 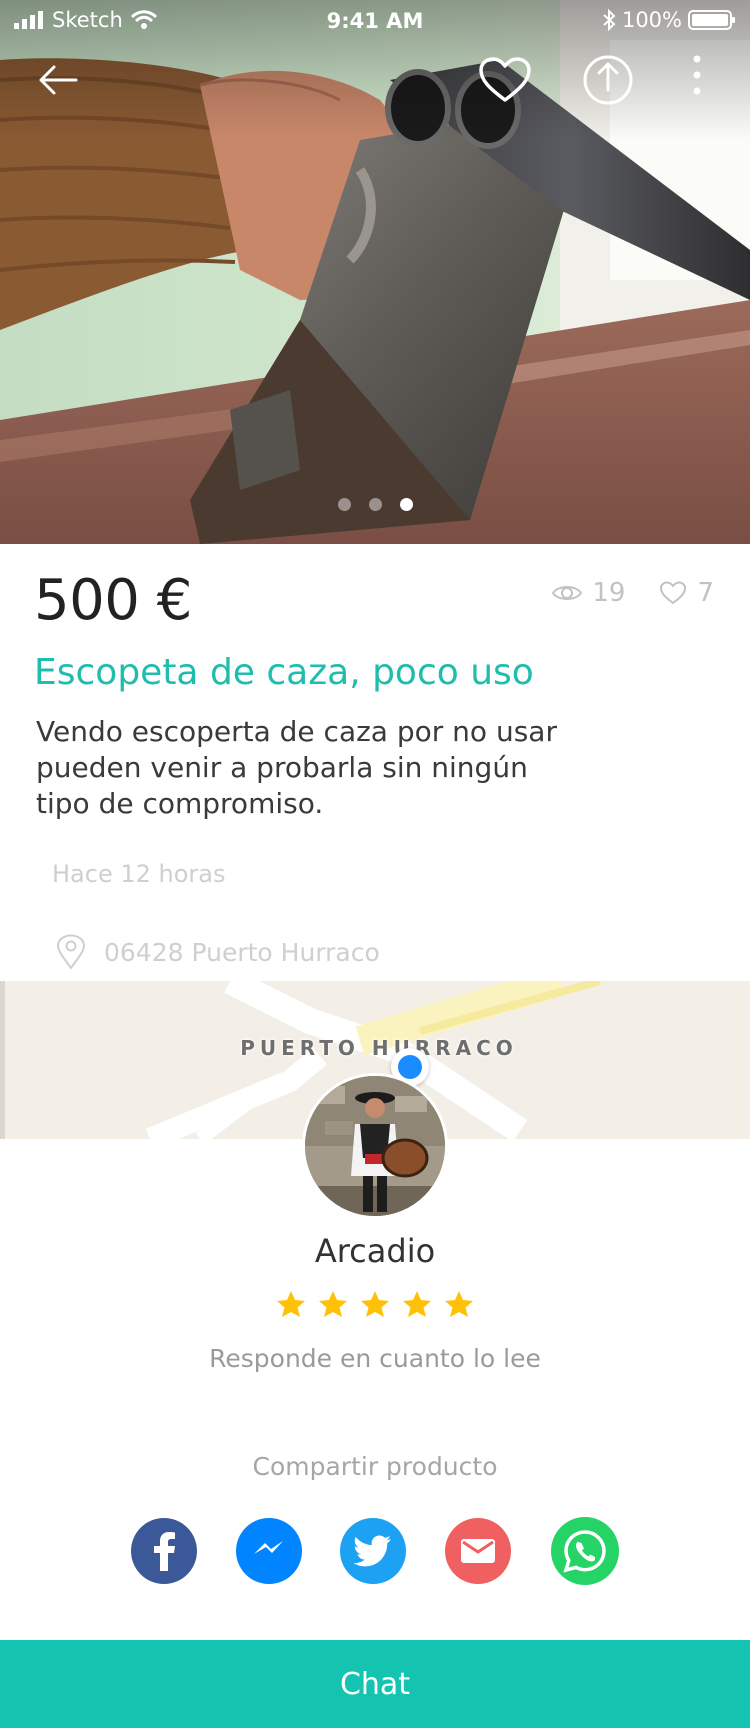 I want to click on seller-avatar, so click(x=375, y=1146).